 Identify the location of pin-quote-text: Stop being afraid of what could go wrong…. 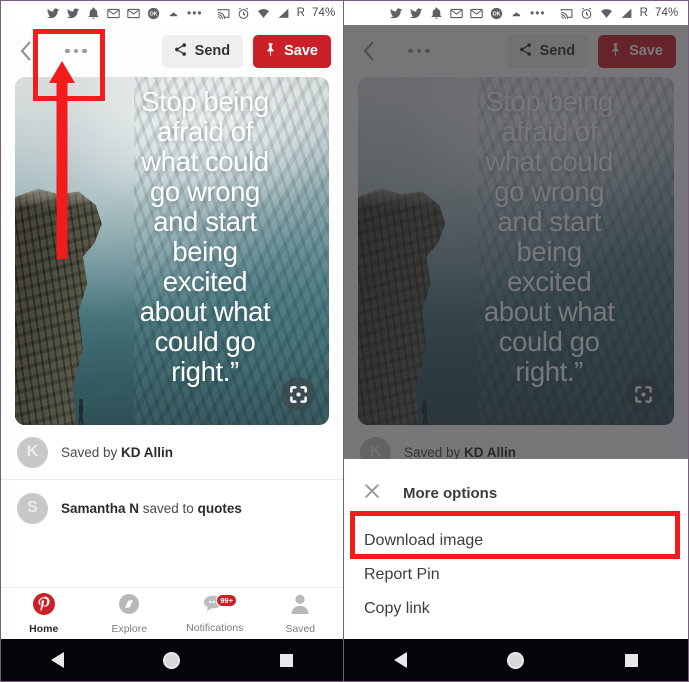
(205, 237).